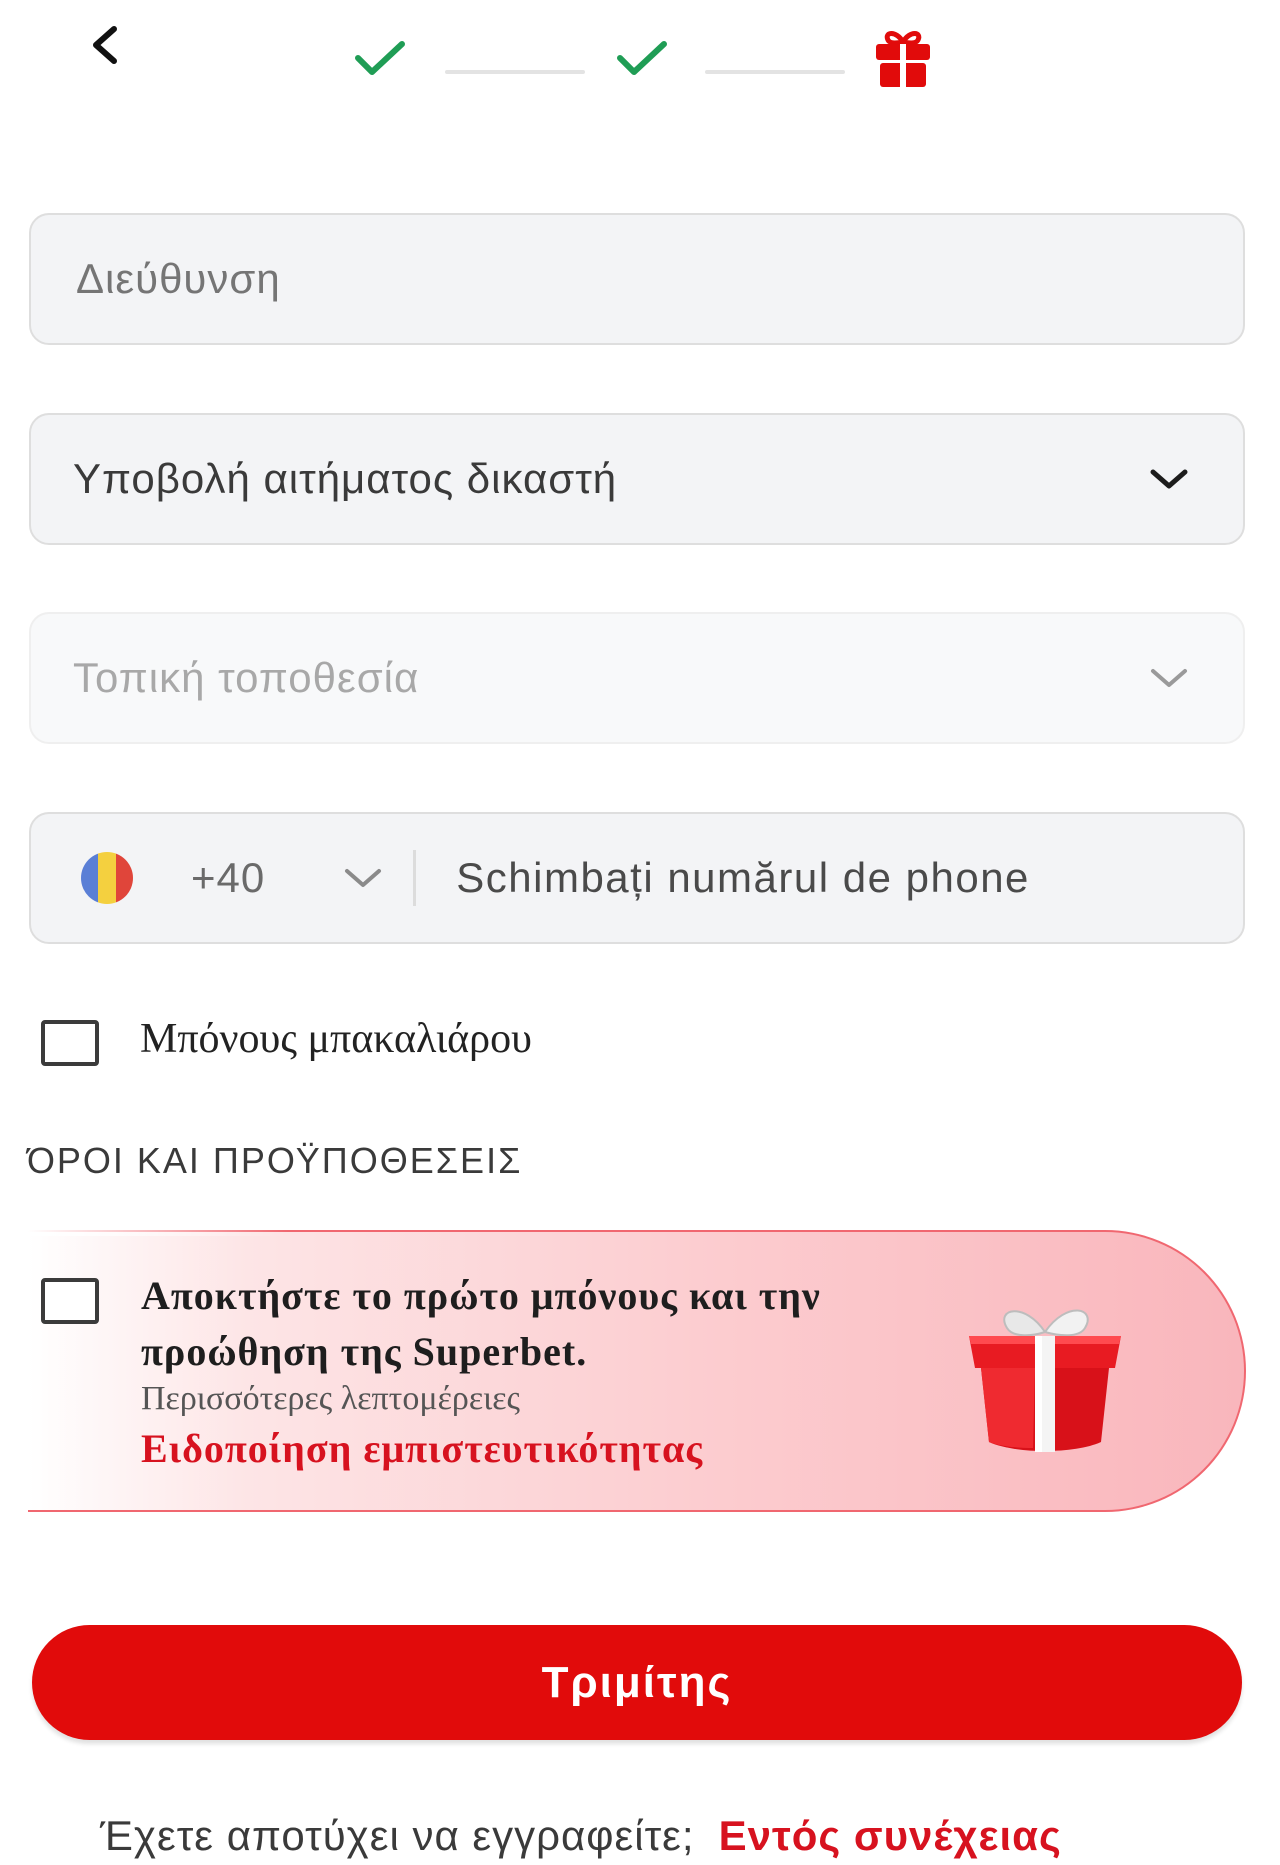  I want to click on gift-icon, so click(903, 59).